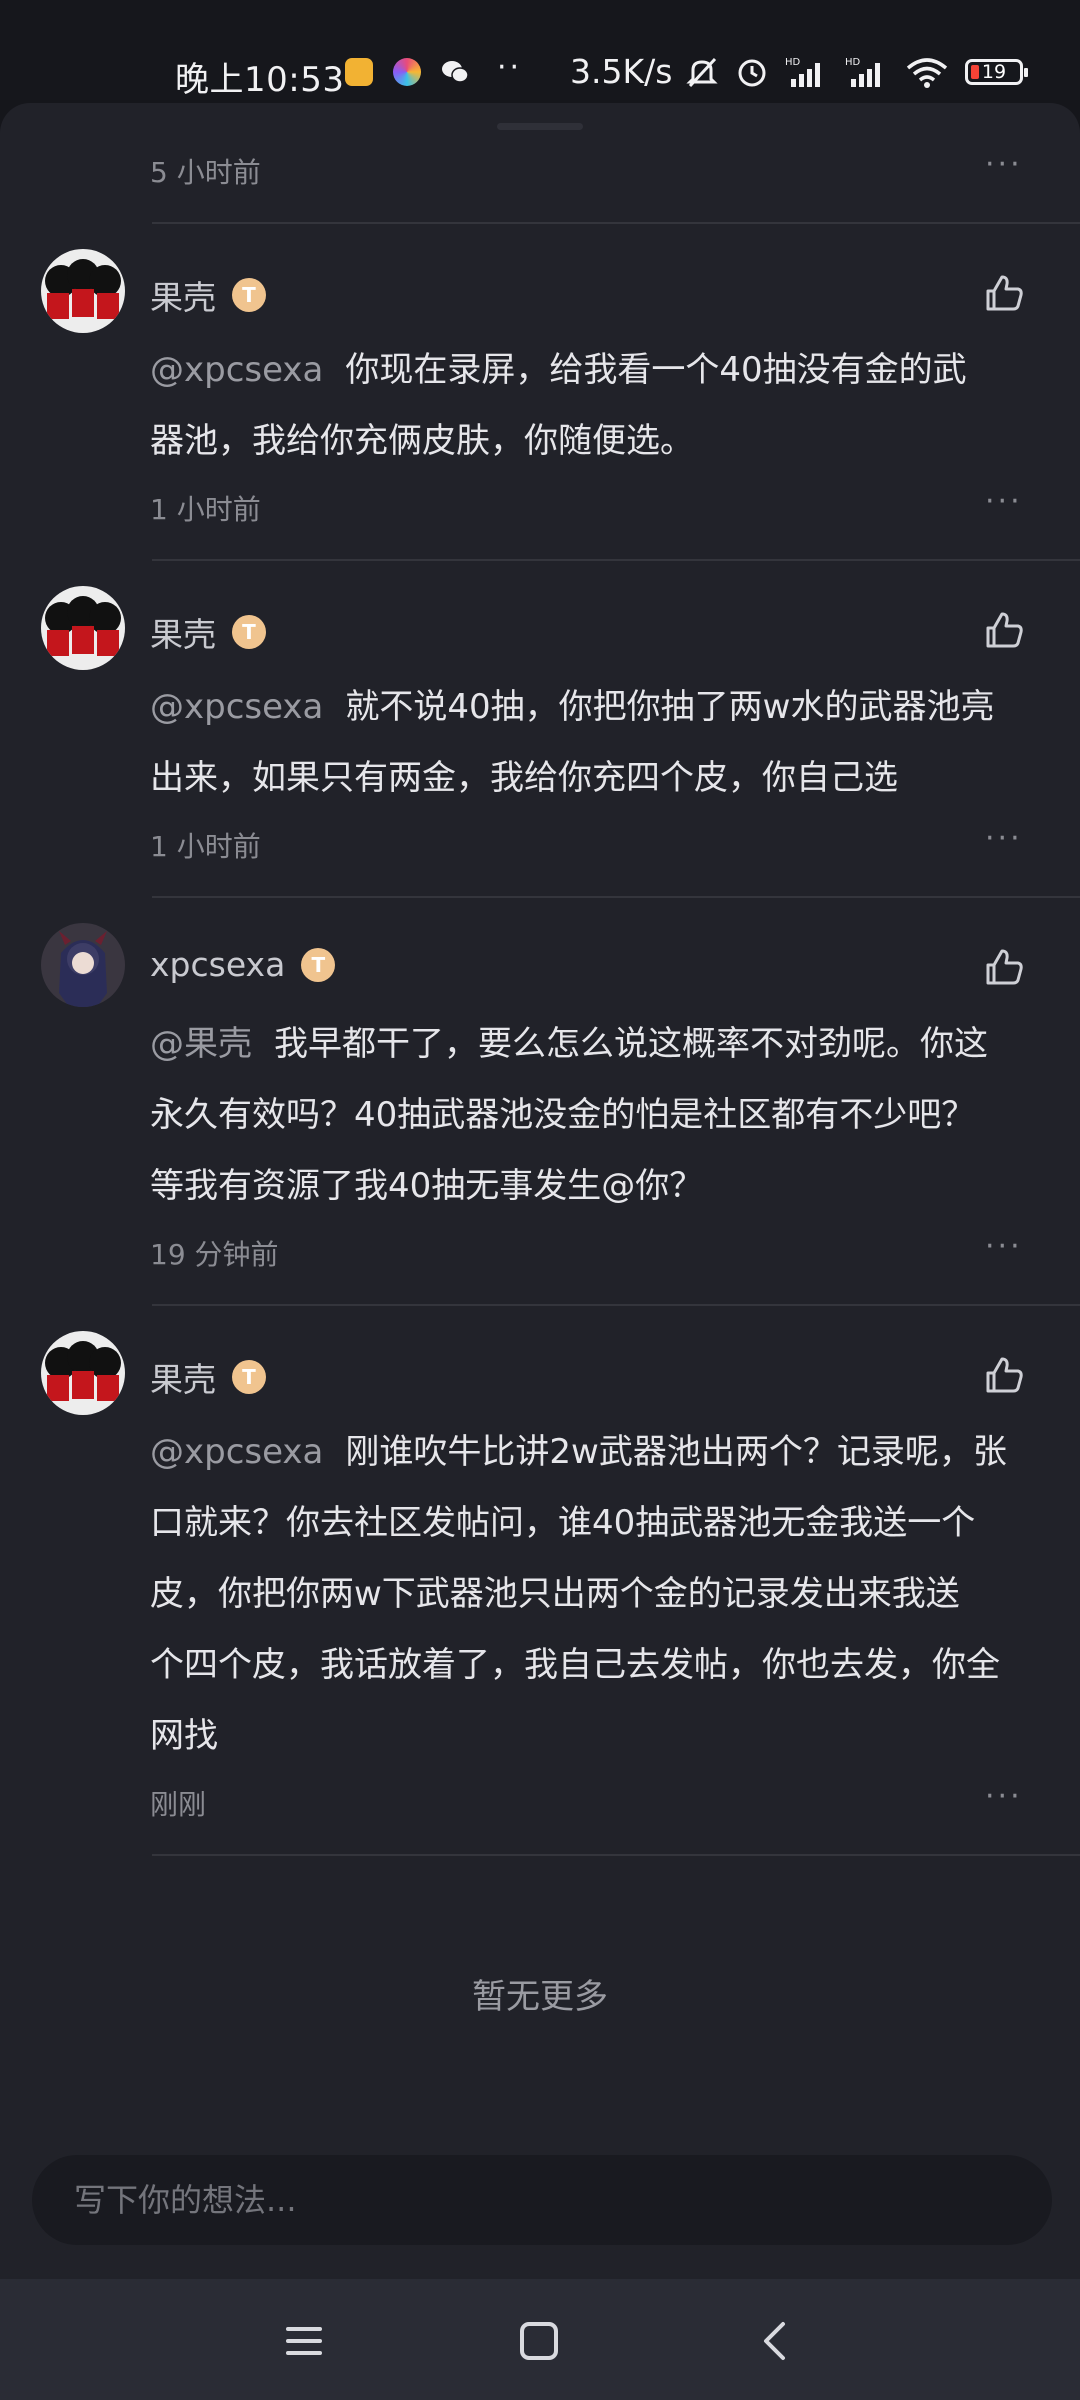  What do you see at coordinates (702, 72) in the screenshot?
I see `mute-bell-icon` at bounding box center [702, 72].